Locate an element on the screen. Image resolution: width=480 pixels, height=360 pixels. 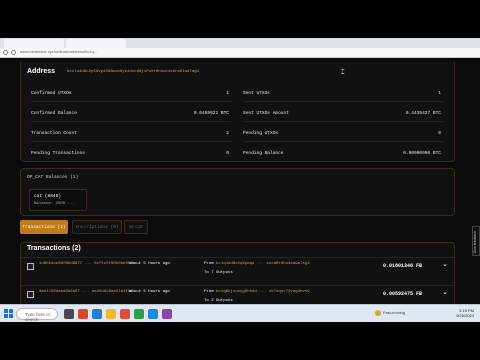
stat-label: Sent UTXOs Amount is located at coordinates (266, 113).